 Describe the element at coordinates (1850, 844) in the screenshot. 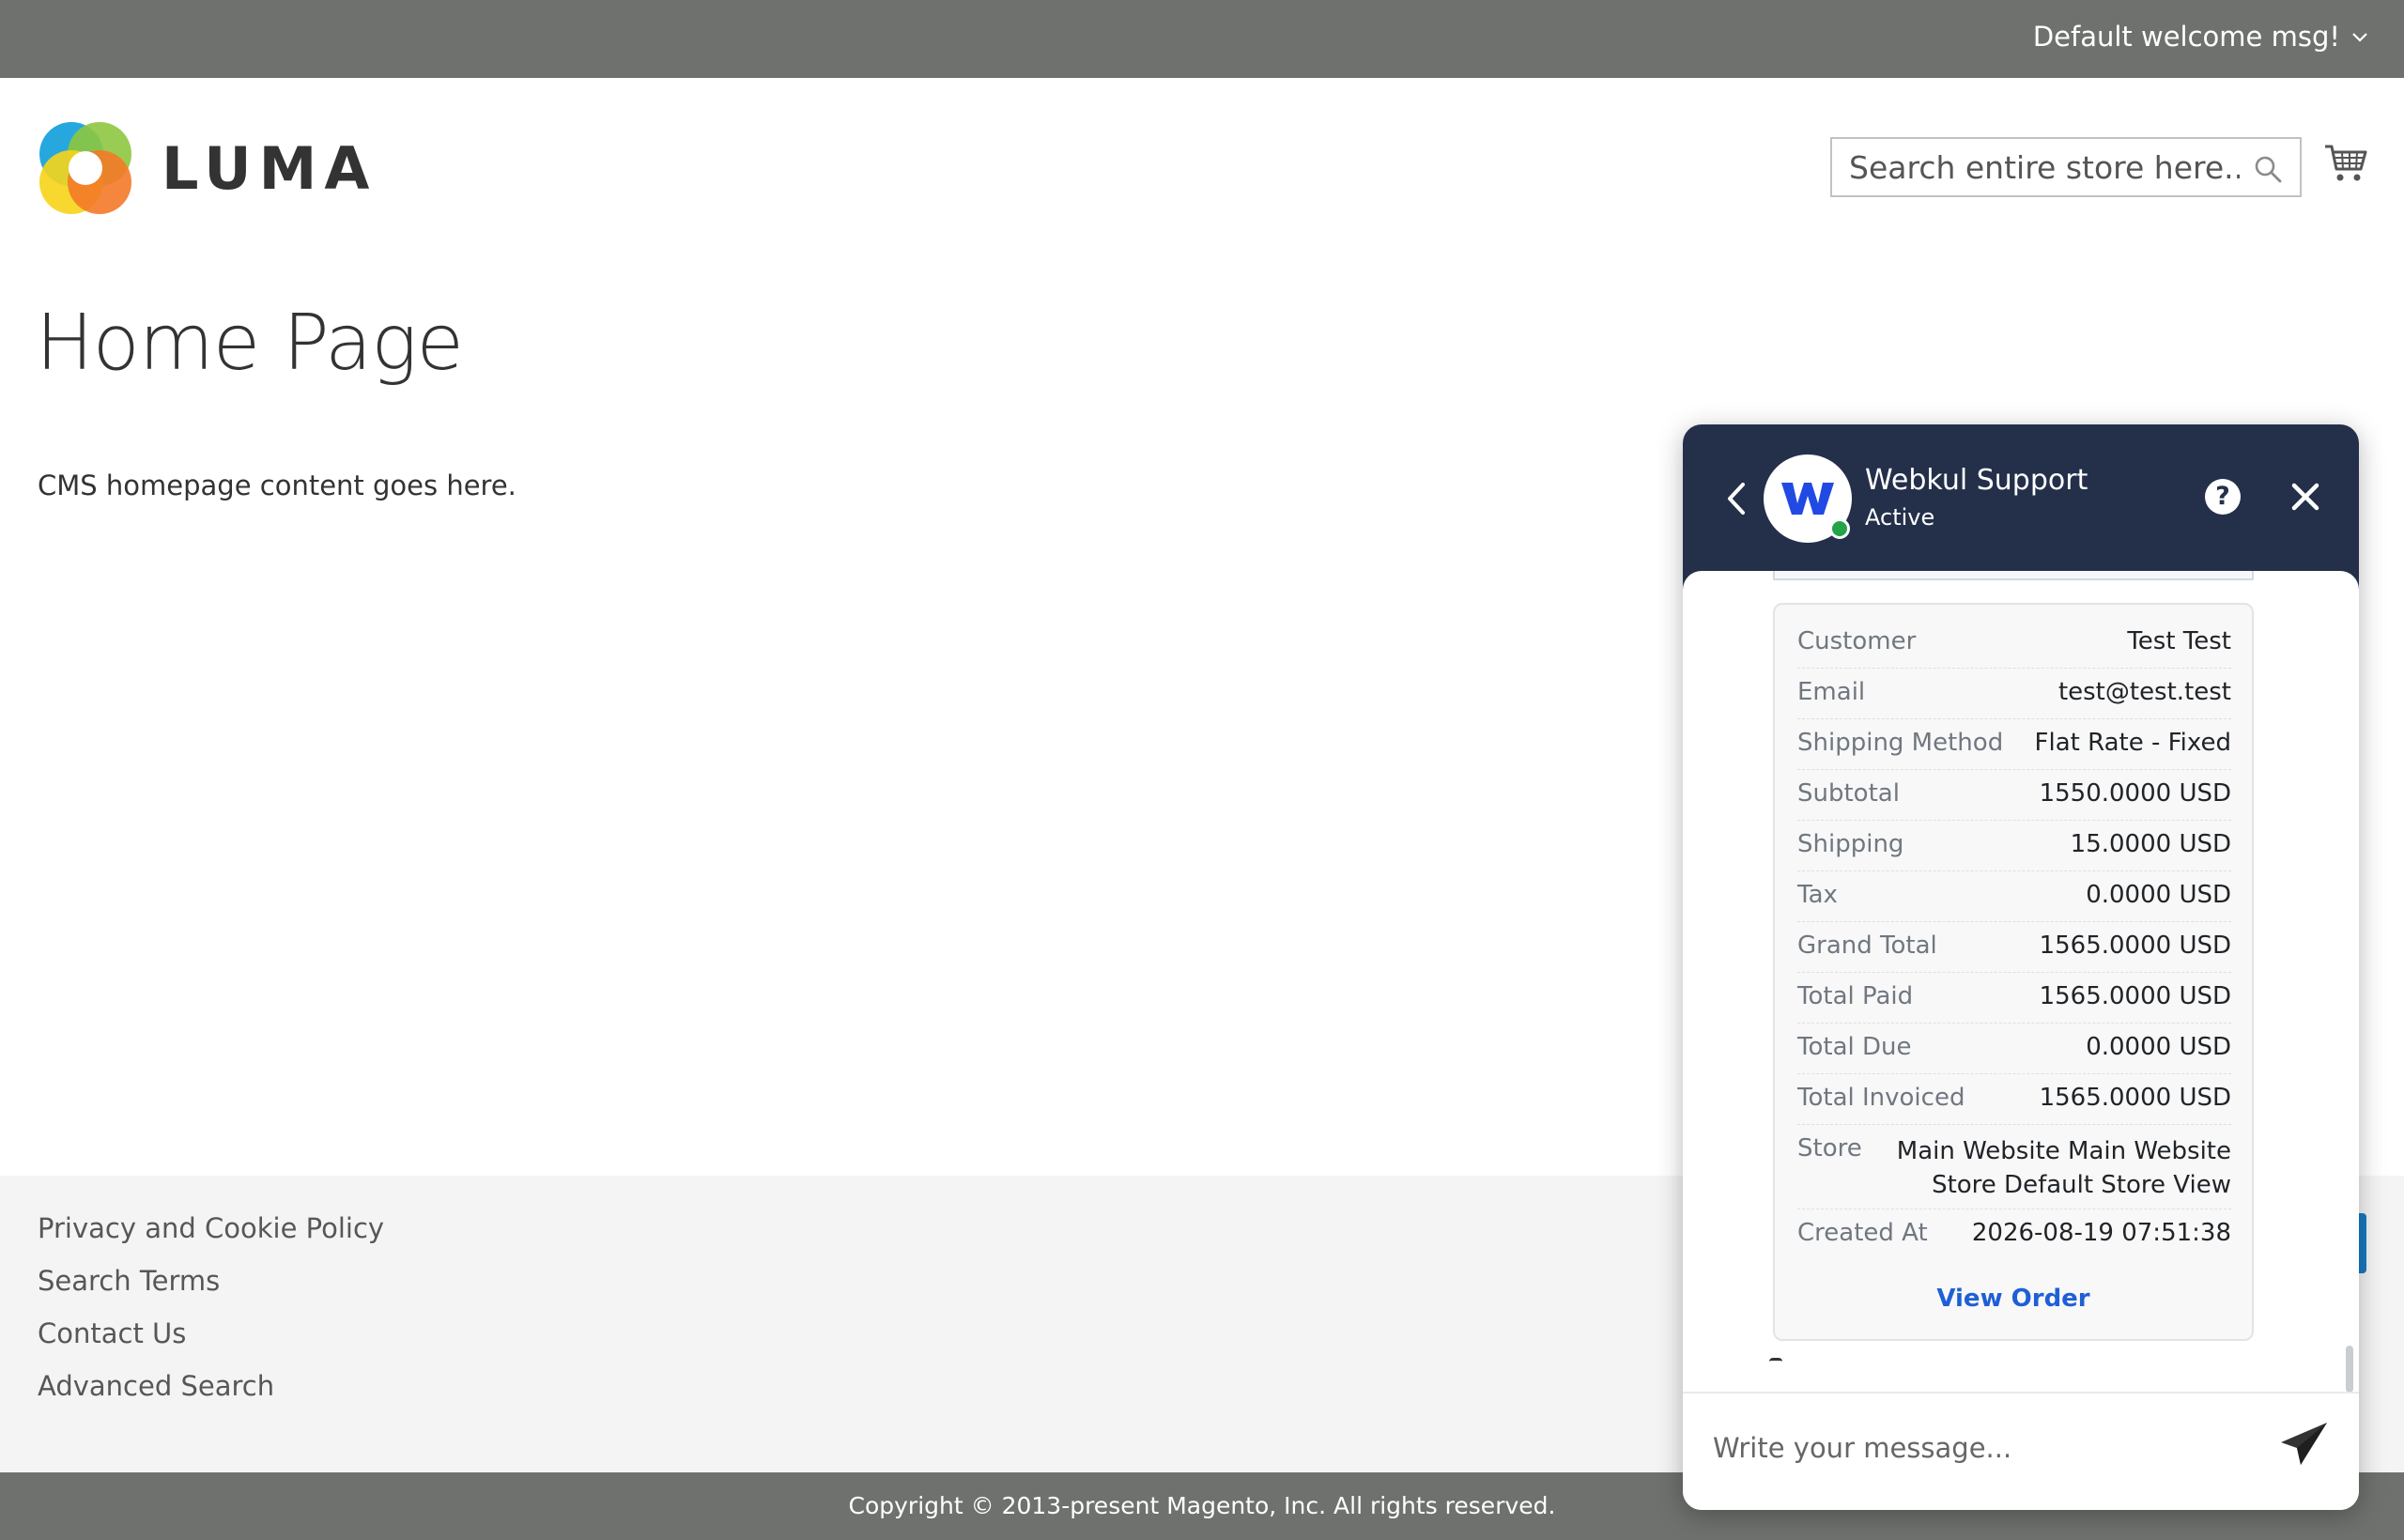

I see `order-label: Shipping` at that location.